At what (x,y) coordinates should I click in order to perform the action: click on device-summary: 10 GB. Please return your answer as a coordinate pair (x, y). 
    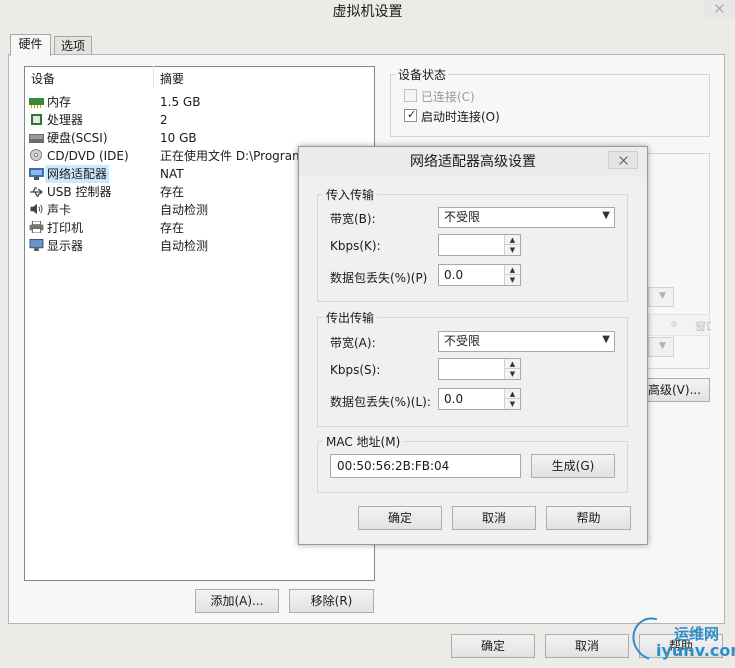
    Looking at the image, I should click on (178, 138).